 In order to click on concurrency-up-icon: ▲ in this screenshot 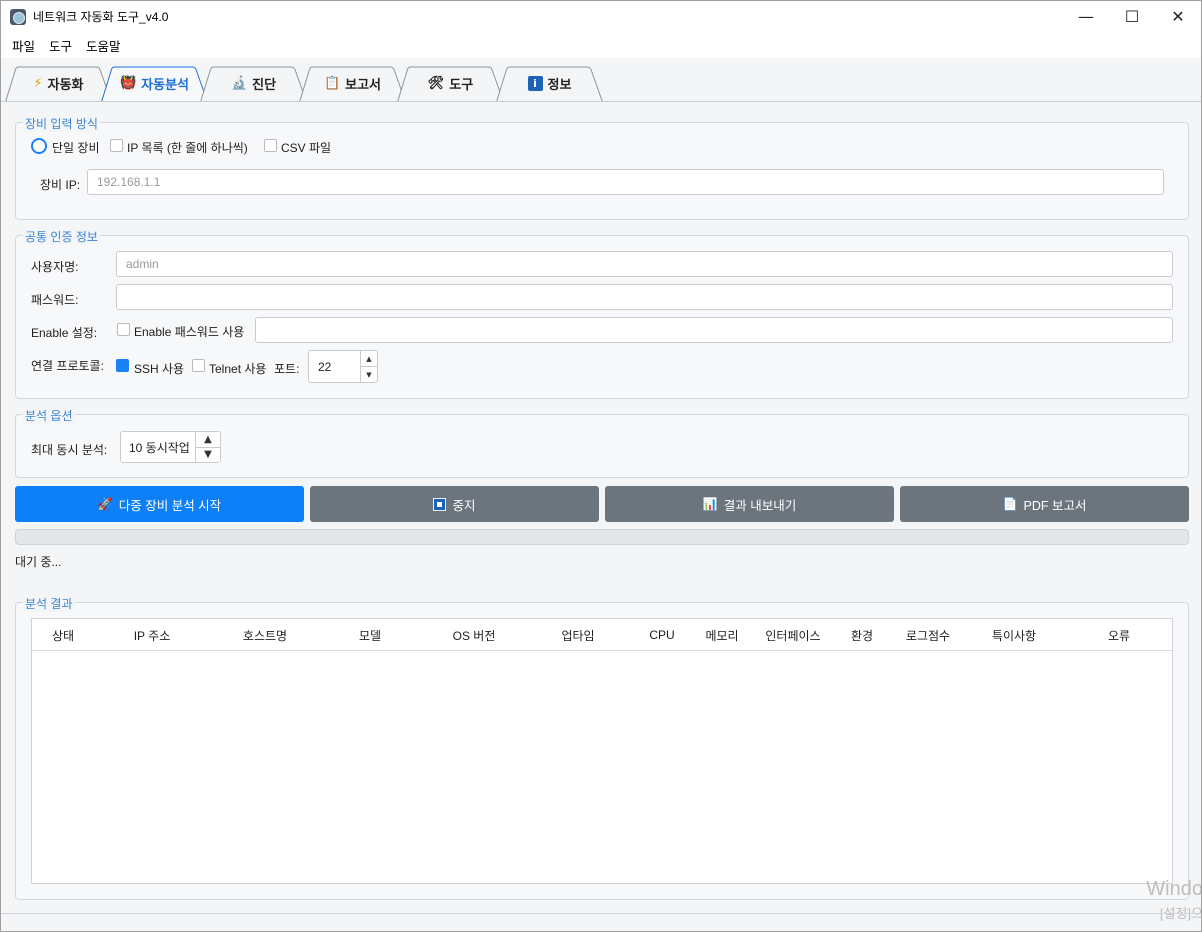, I will do `click(208, 439)`.